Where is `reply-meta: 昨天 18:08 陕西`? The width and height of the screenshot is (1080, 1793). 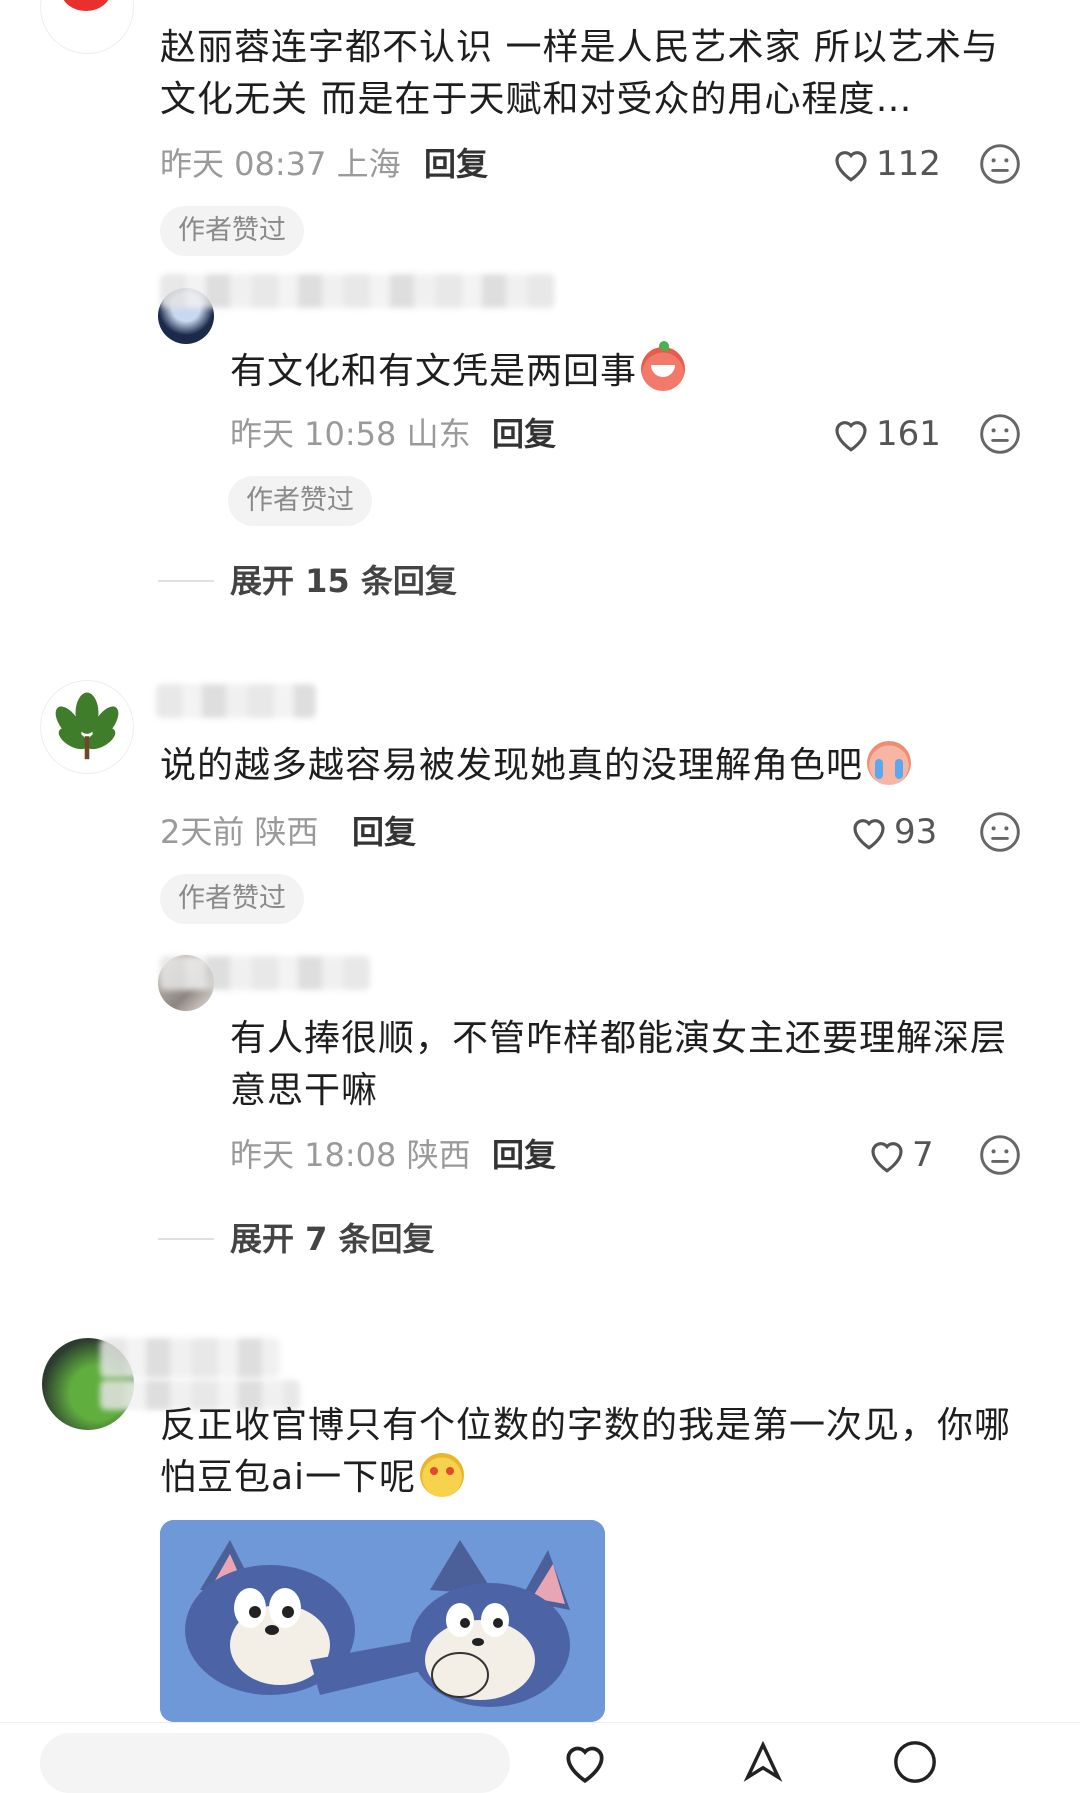 reply-meta: 昨天 18:08 陕西 is located at coordinates (350, 1155).